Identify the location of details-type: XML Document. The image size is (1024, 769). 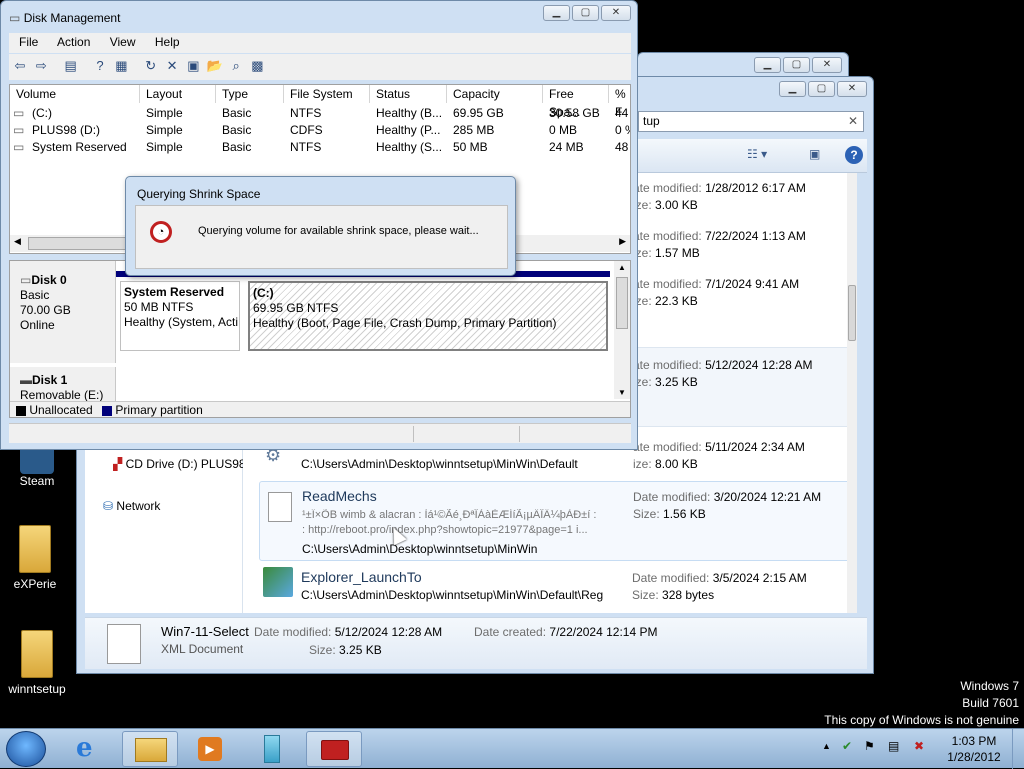
(202, 649).